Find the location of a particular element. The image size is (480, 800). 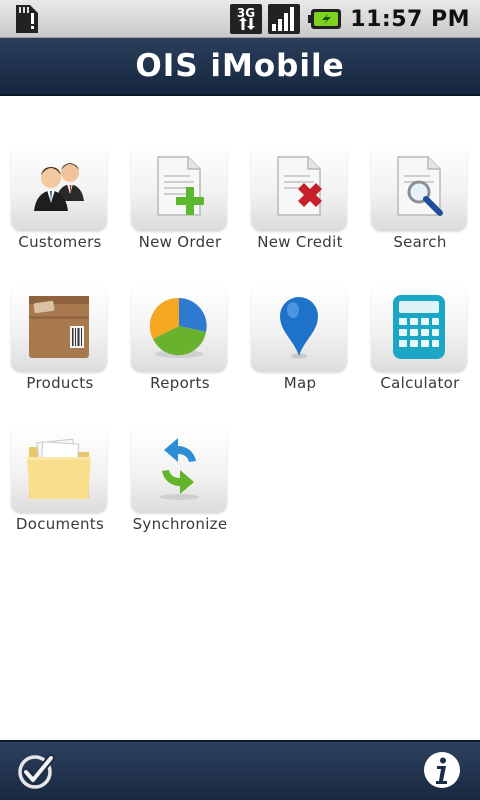

menu-item-customers: Customers is located at coordinates (60, 200).